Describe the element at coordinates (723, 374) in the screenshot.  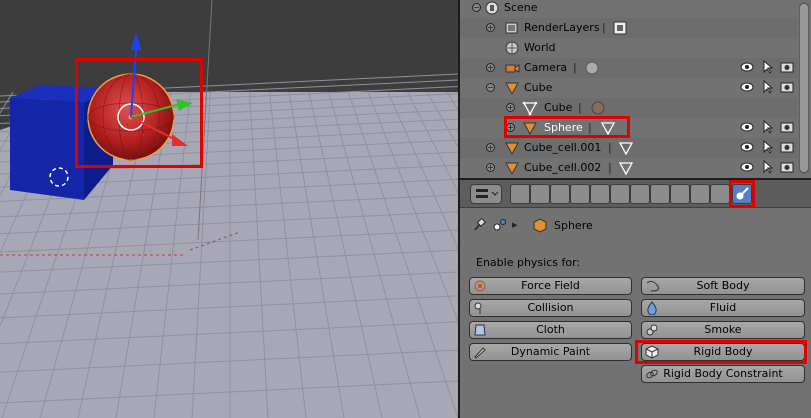
I see `rigid-body-constraint-button: Rigid Body Constraint` at that location.